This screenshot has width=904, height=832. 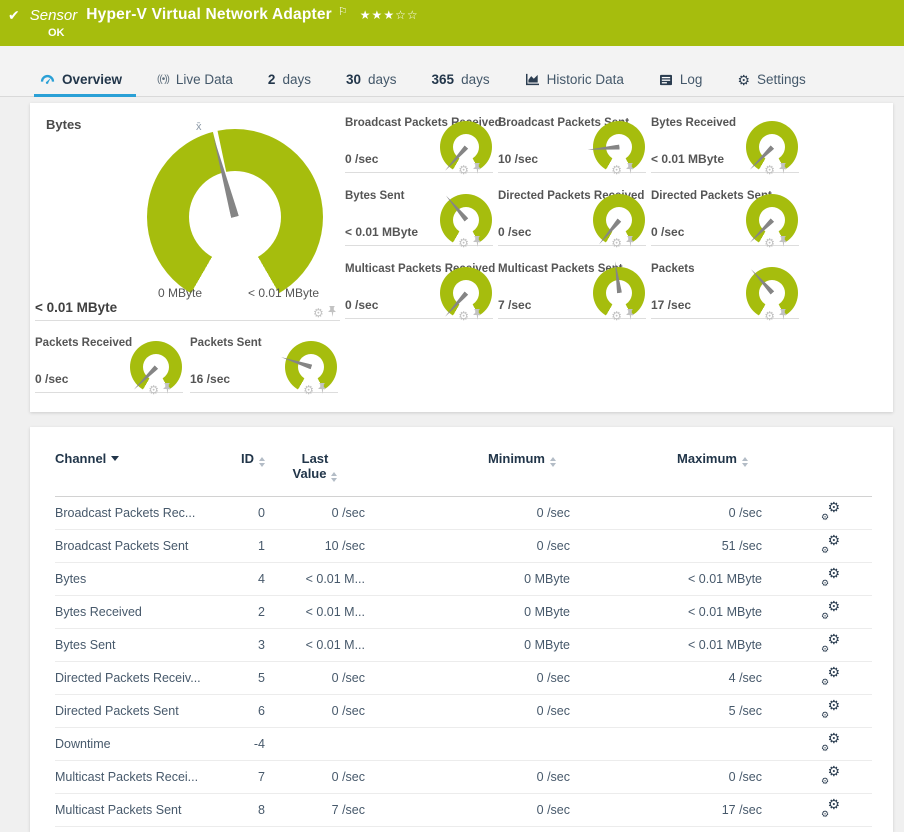 I want to click on sensor-title: Hyper-V Virtual Network Adapter, so click(x=209, y=14).